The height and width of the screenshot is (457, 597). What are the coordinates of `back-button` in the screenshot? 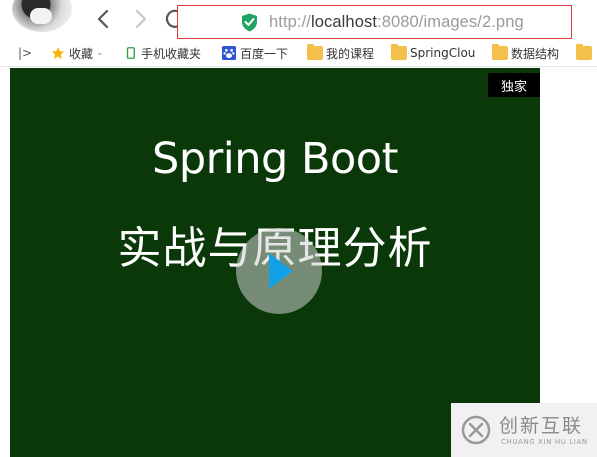 It's located at (103, 19).